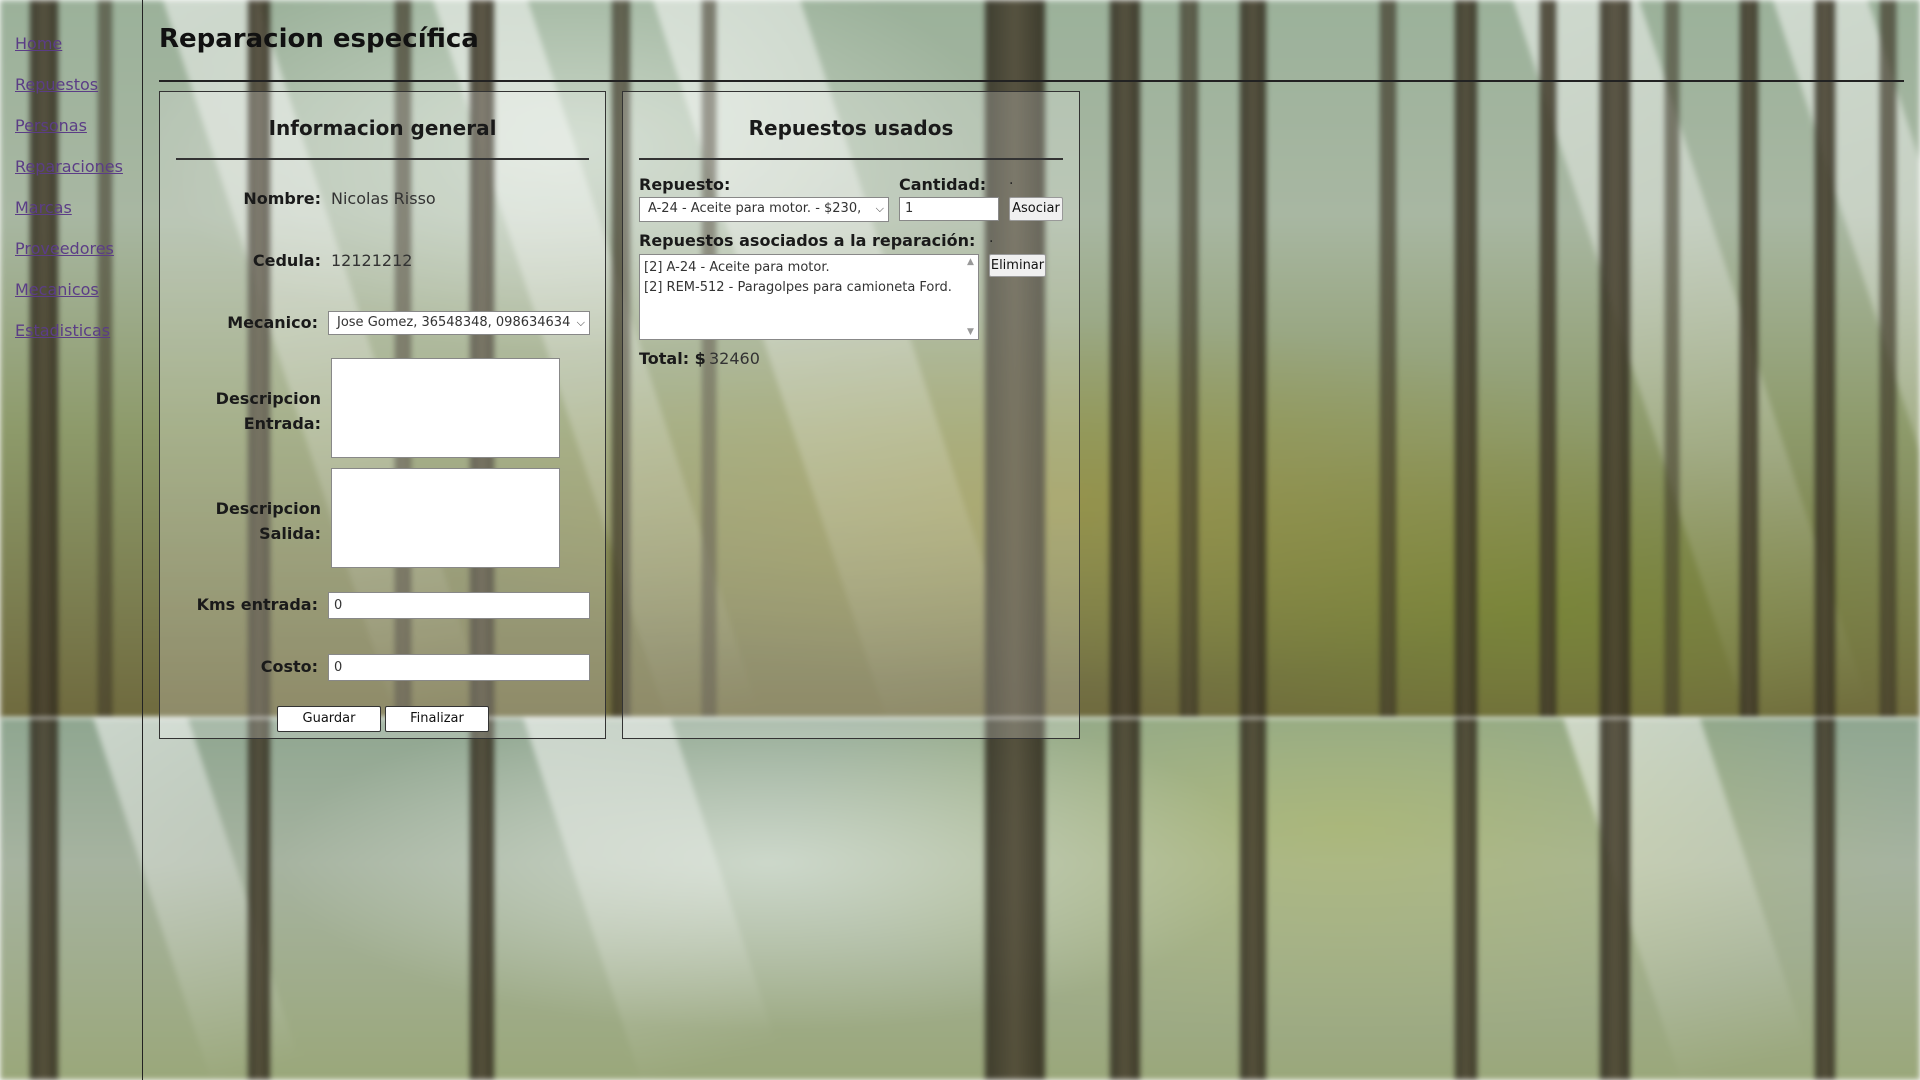 The height and width of the screenshot is (1080, 1920). I want to click on eliminar-button: Eliminar, so click(1017, 265).